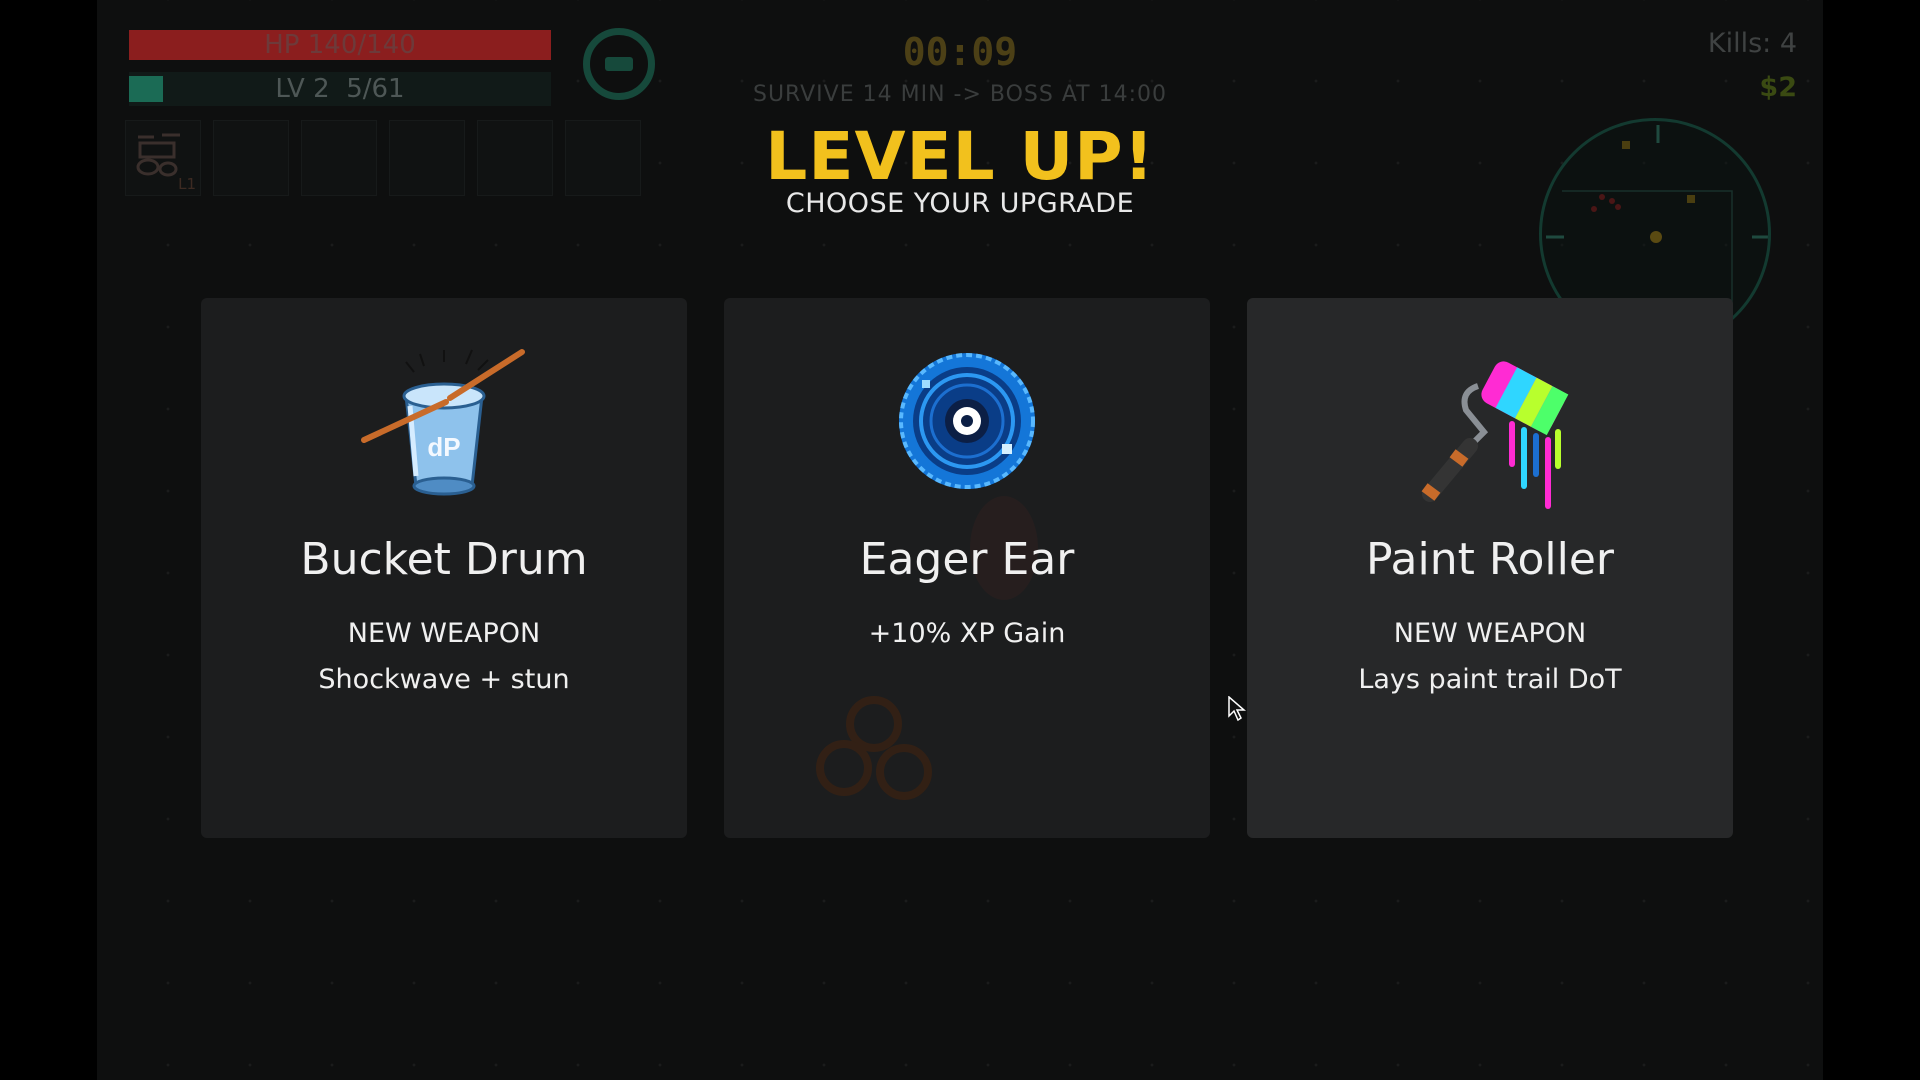  I want to click on card-description: Shockwave + stun, so click(444, 679).